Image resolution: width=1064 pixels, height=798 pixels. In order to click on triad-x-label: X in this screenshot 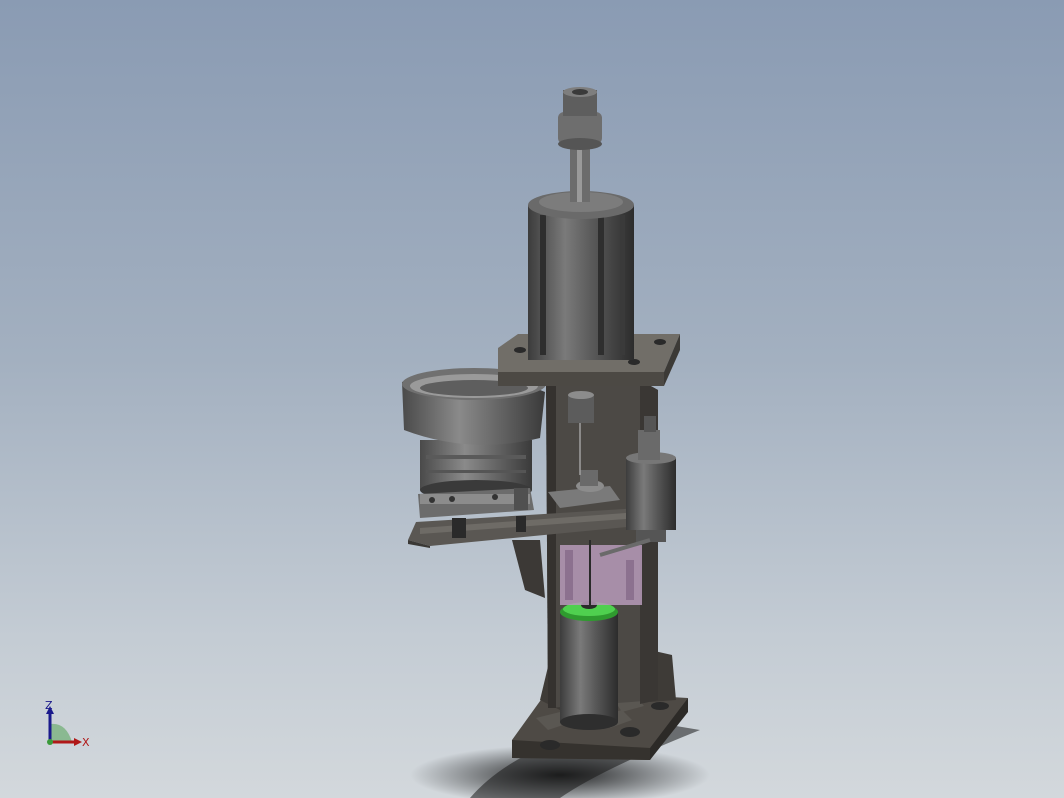, I will do `click(86, 742)`.